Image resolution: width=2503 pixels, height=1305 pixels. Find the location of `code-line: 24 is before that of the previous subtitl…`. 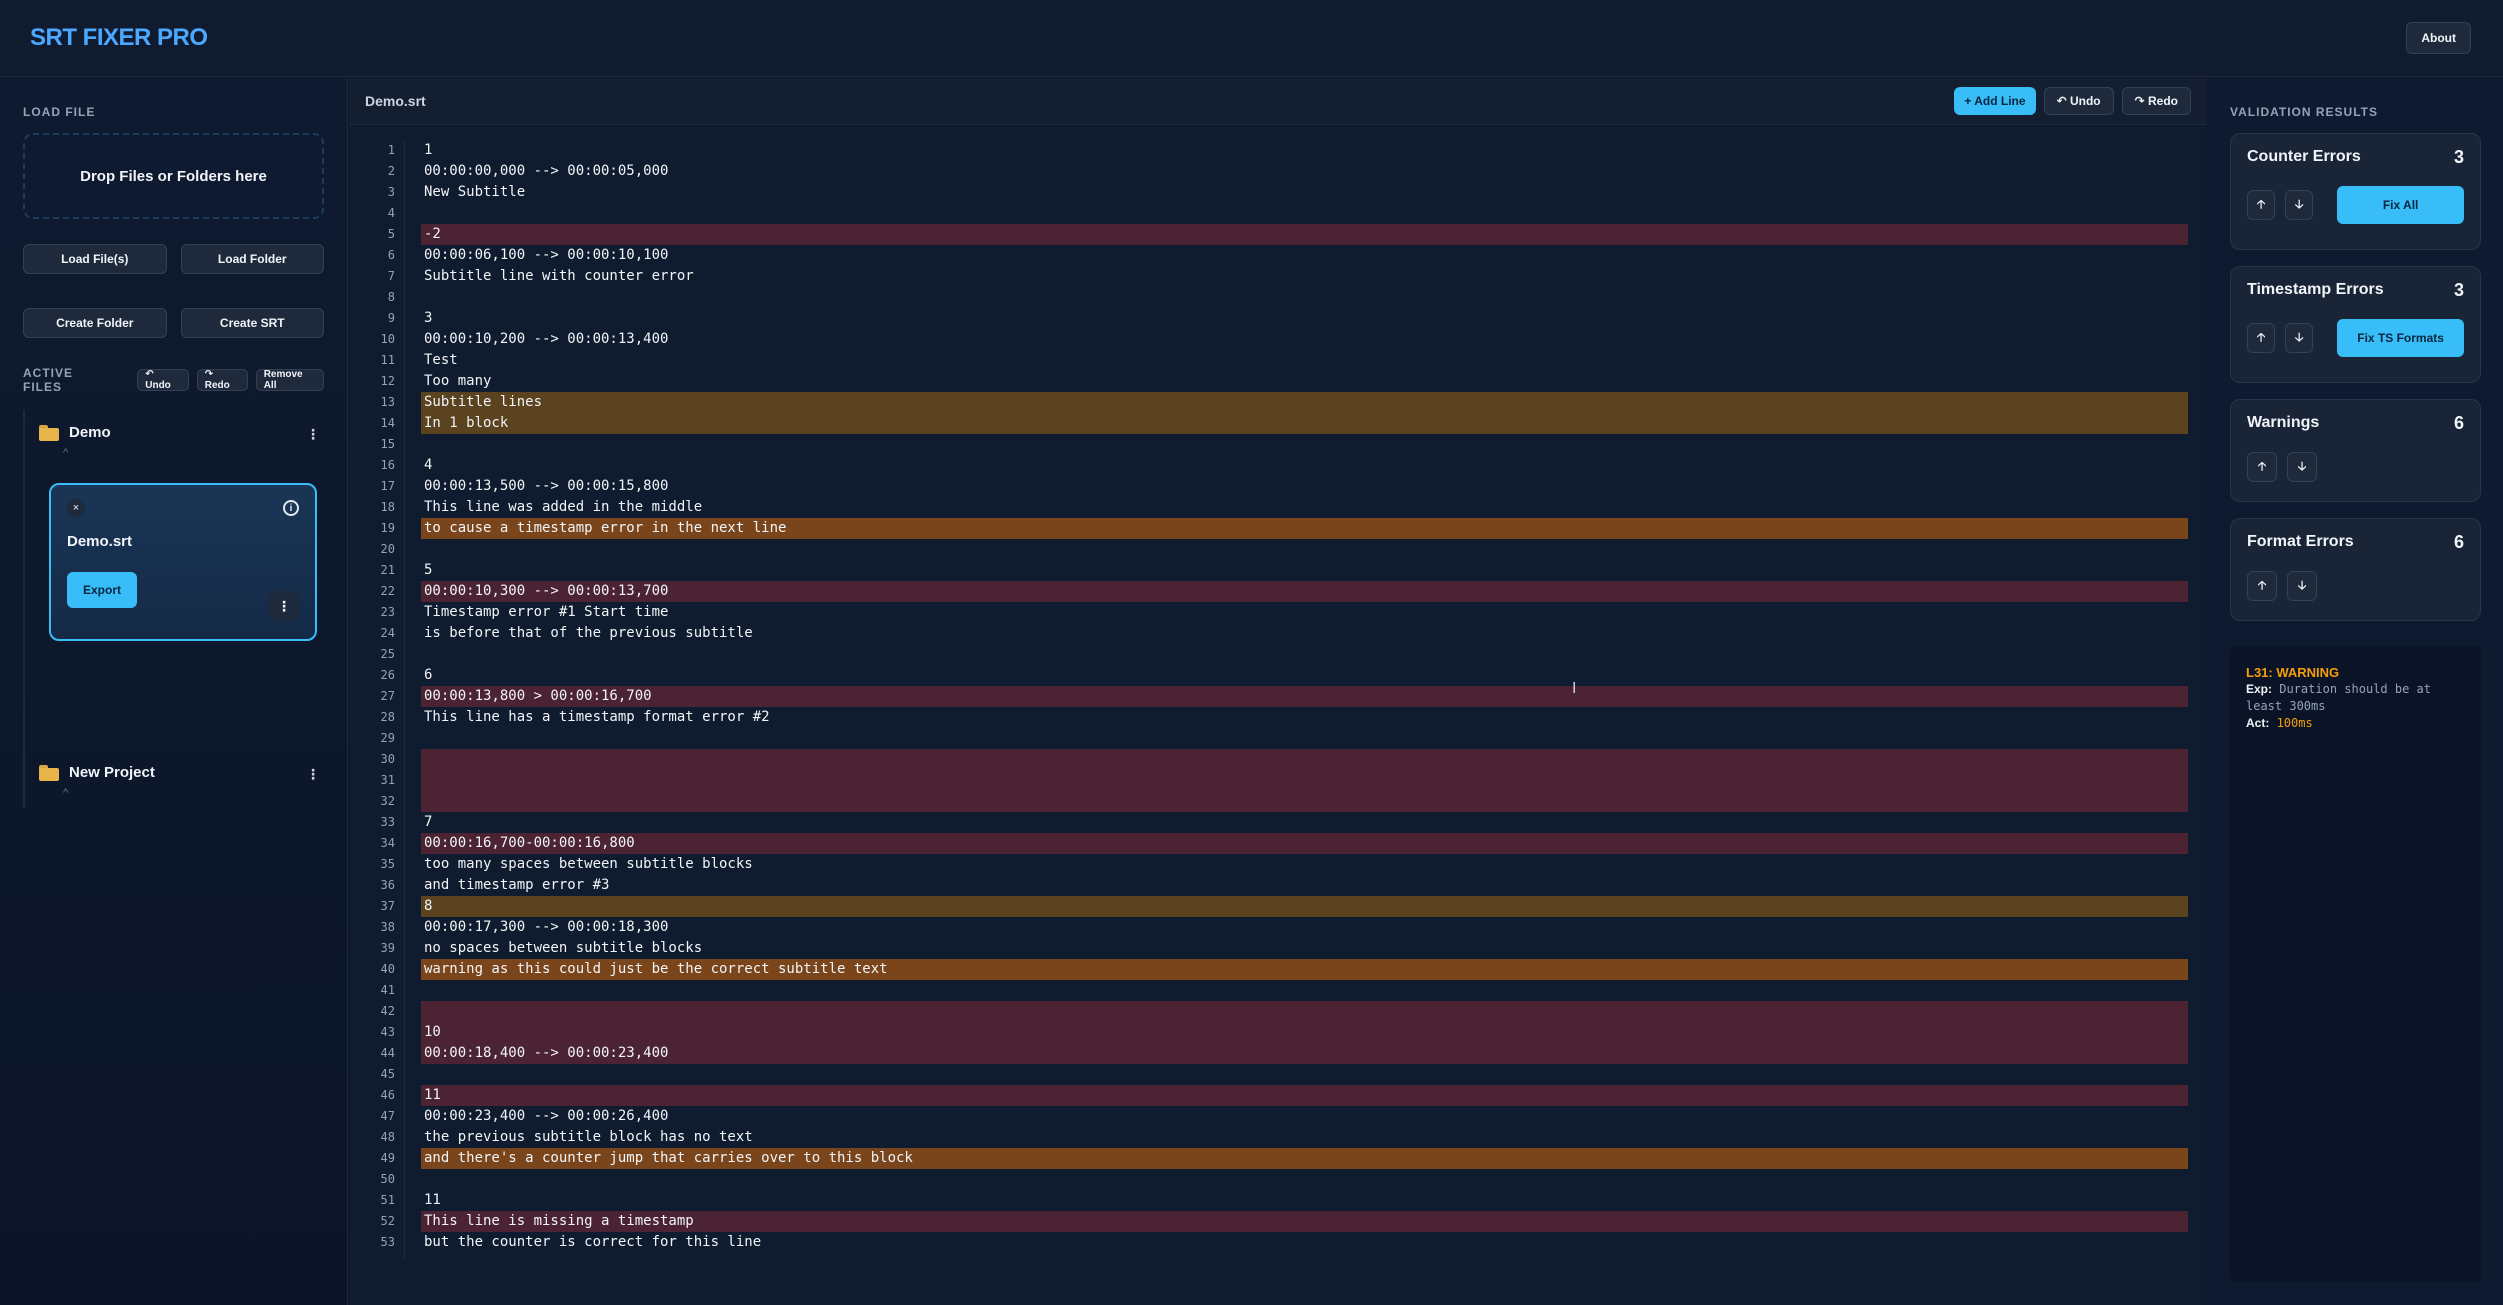

code-line: 24 is before that of the previous subtitl… is located at coordinates (1269, 633).